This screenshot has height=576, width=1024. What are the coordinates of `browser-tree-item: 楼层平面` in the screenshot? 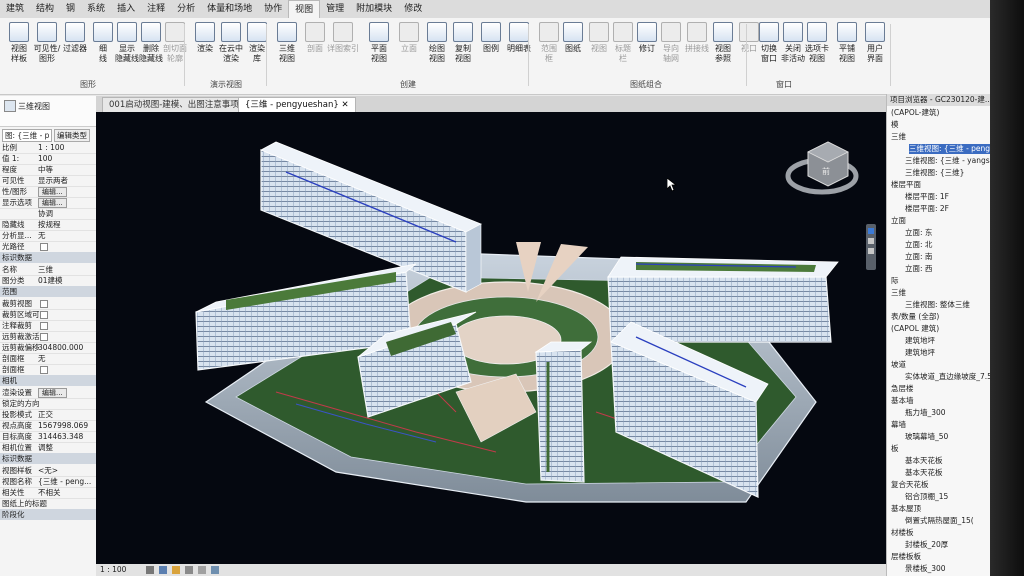 It's located at (906, 185).